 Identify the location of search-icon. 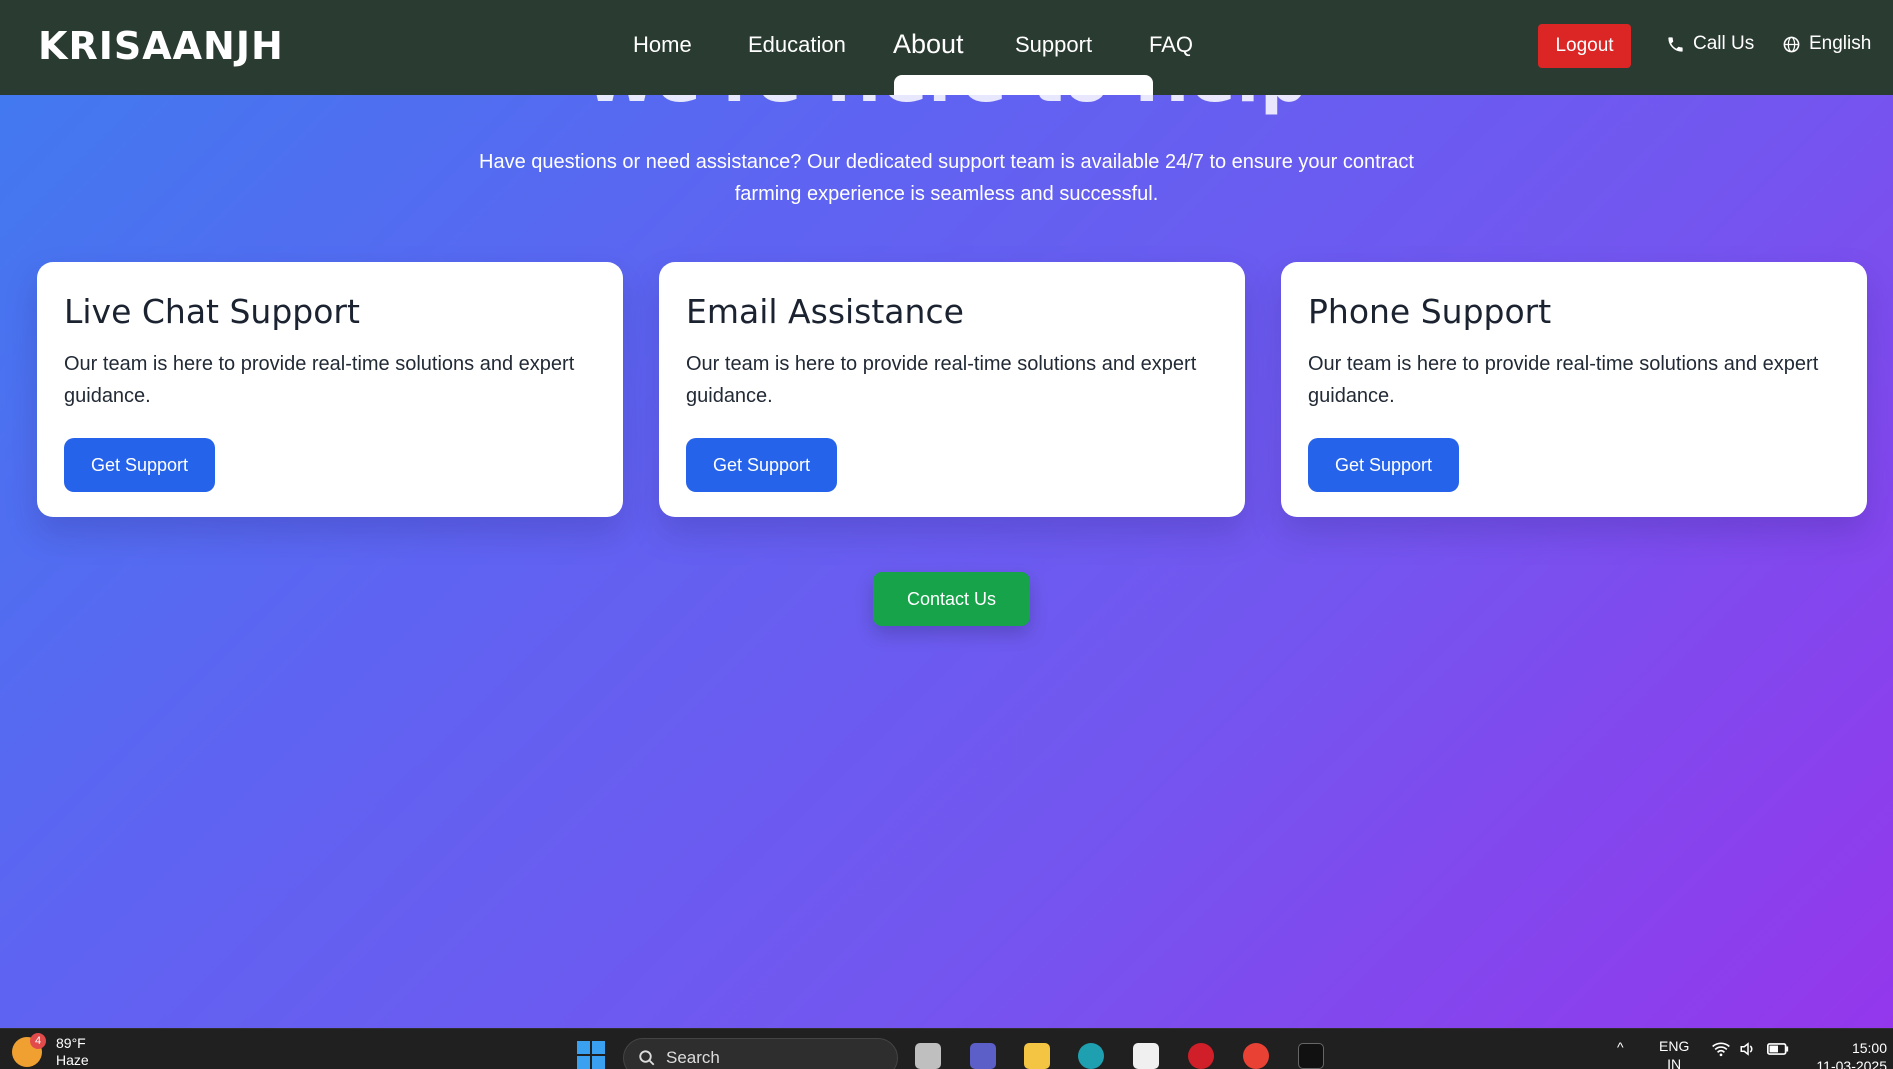
(647, 1058).